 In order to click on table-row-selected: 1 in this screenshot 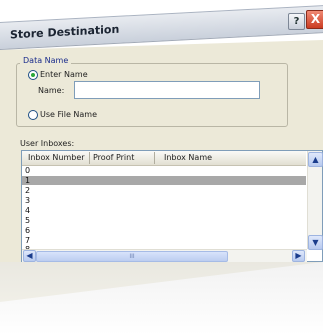, I will do `click(164, 180)`.